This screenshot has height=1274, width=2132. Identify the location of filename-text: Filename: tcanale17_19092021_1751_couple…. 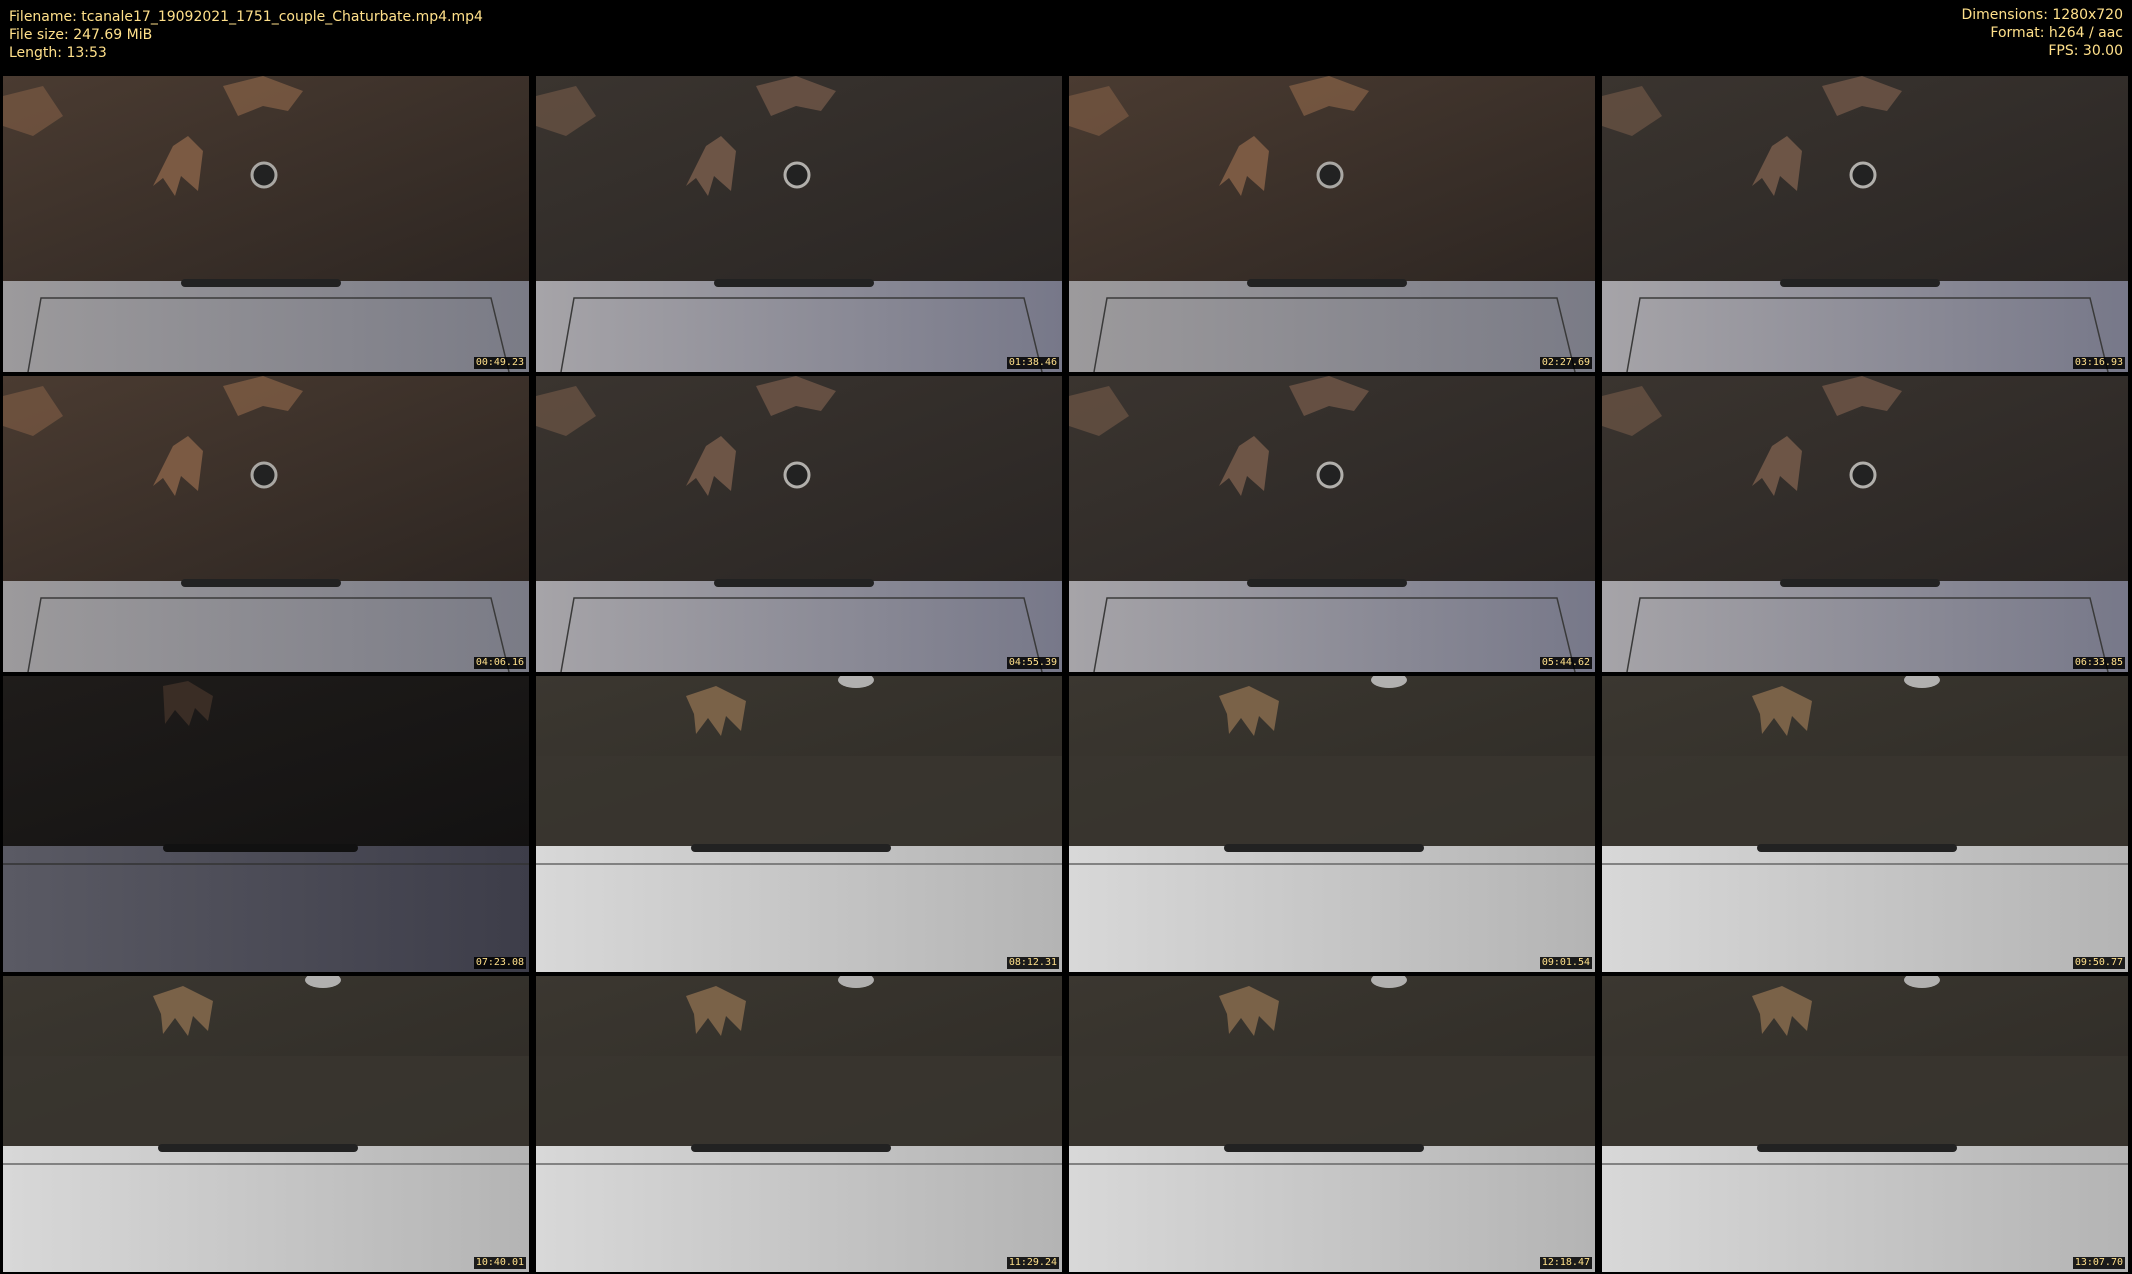
(246, 17).